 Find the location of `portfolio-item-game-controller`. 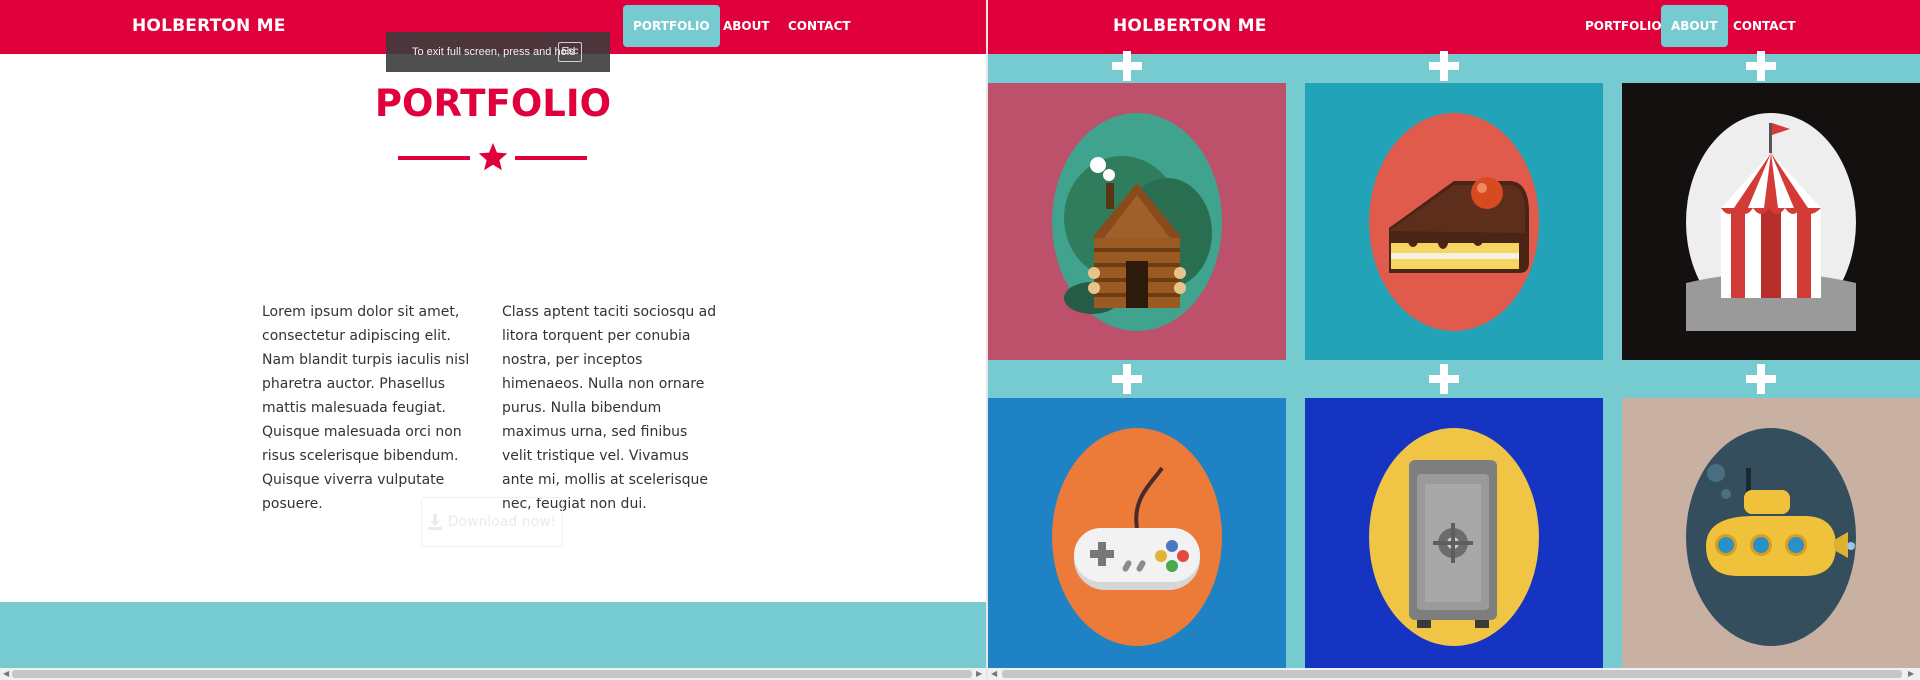

portfolio-item-game-controller is located at coordinates (1137, 536).